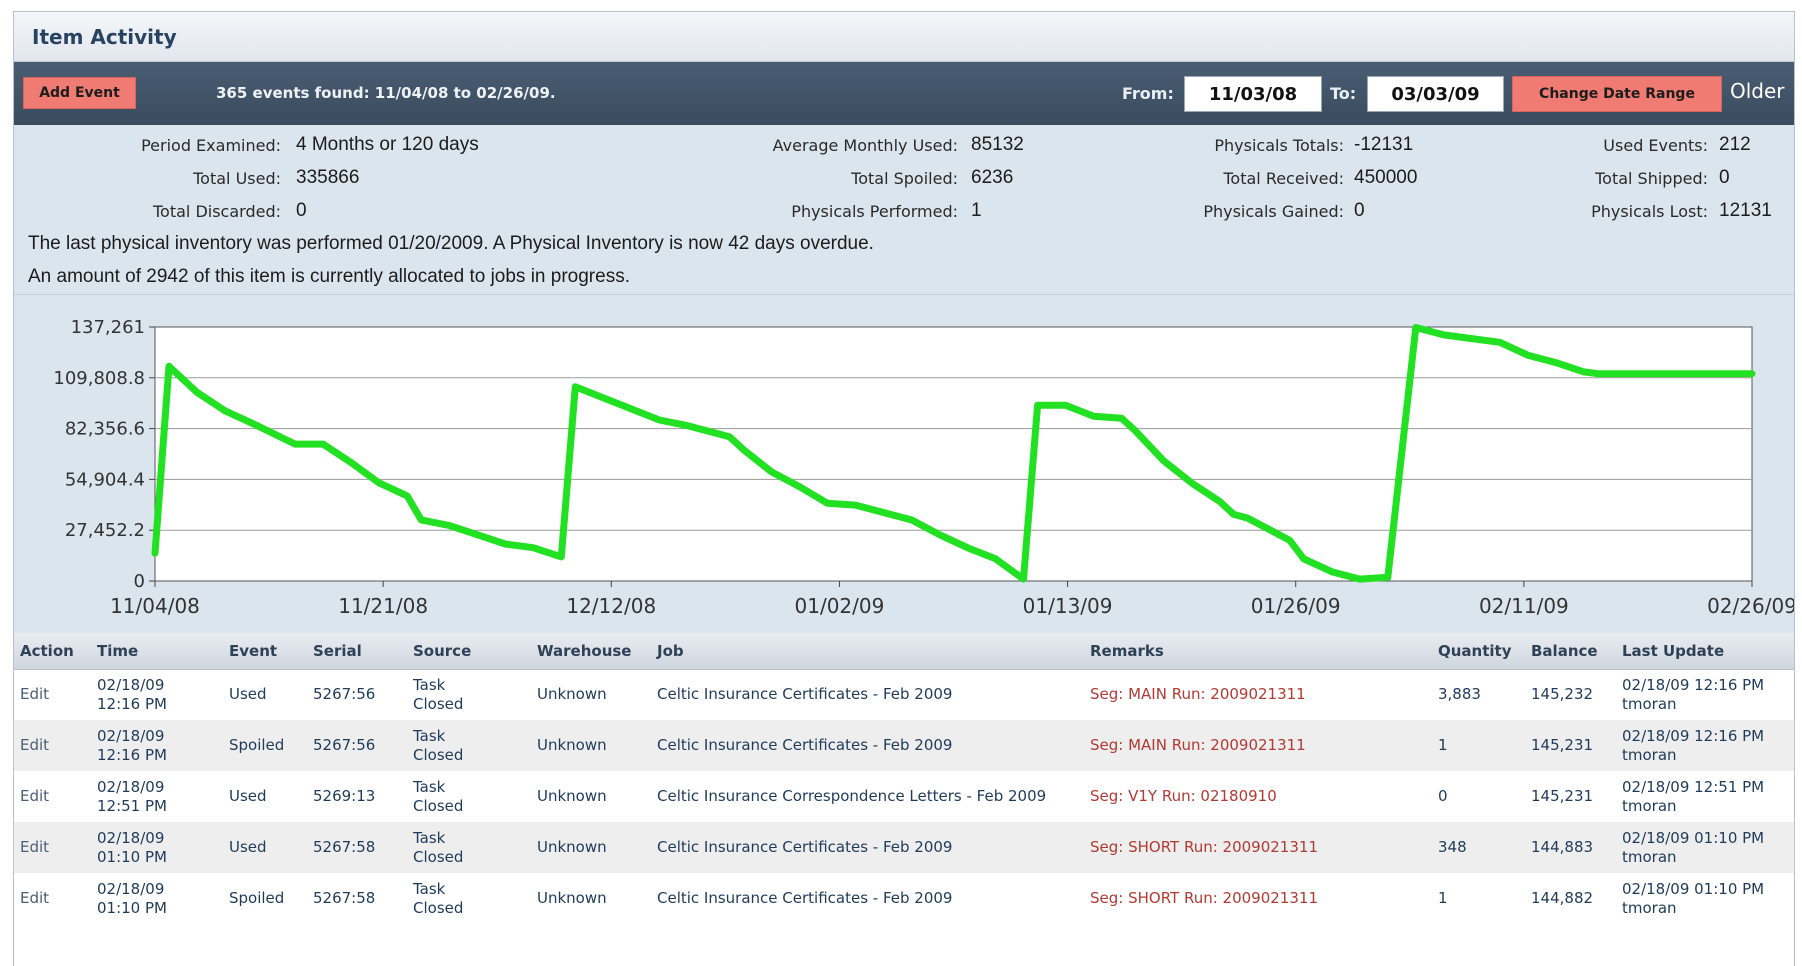 This screenshot has height=966, width=1802. What do you see at coordinates (469, 898) in the screenshot?
I see `source-cell: Task Closed` at bounding box center [469, 898].